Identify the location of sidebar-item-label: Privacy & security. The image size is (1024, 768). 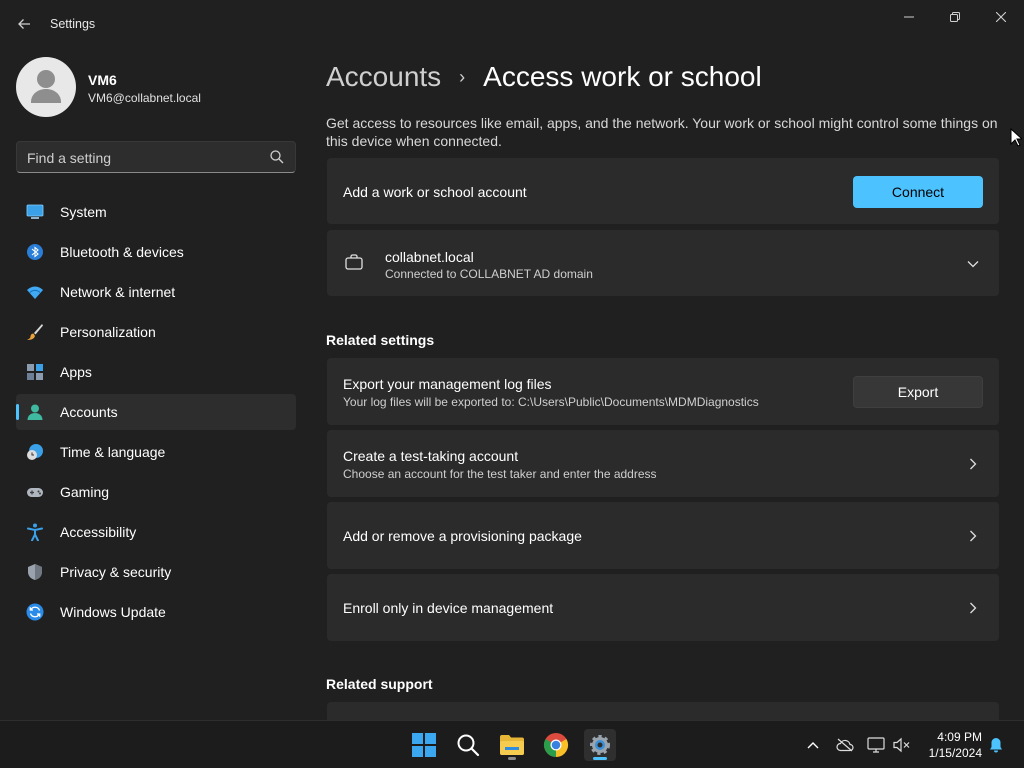
(116, 572).